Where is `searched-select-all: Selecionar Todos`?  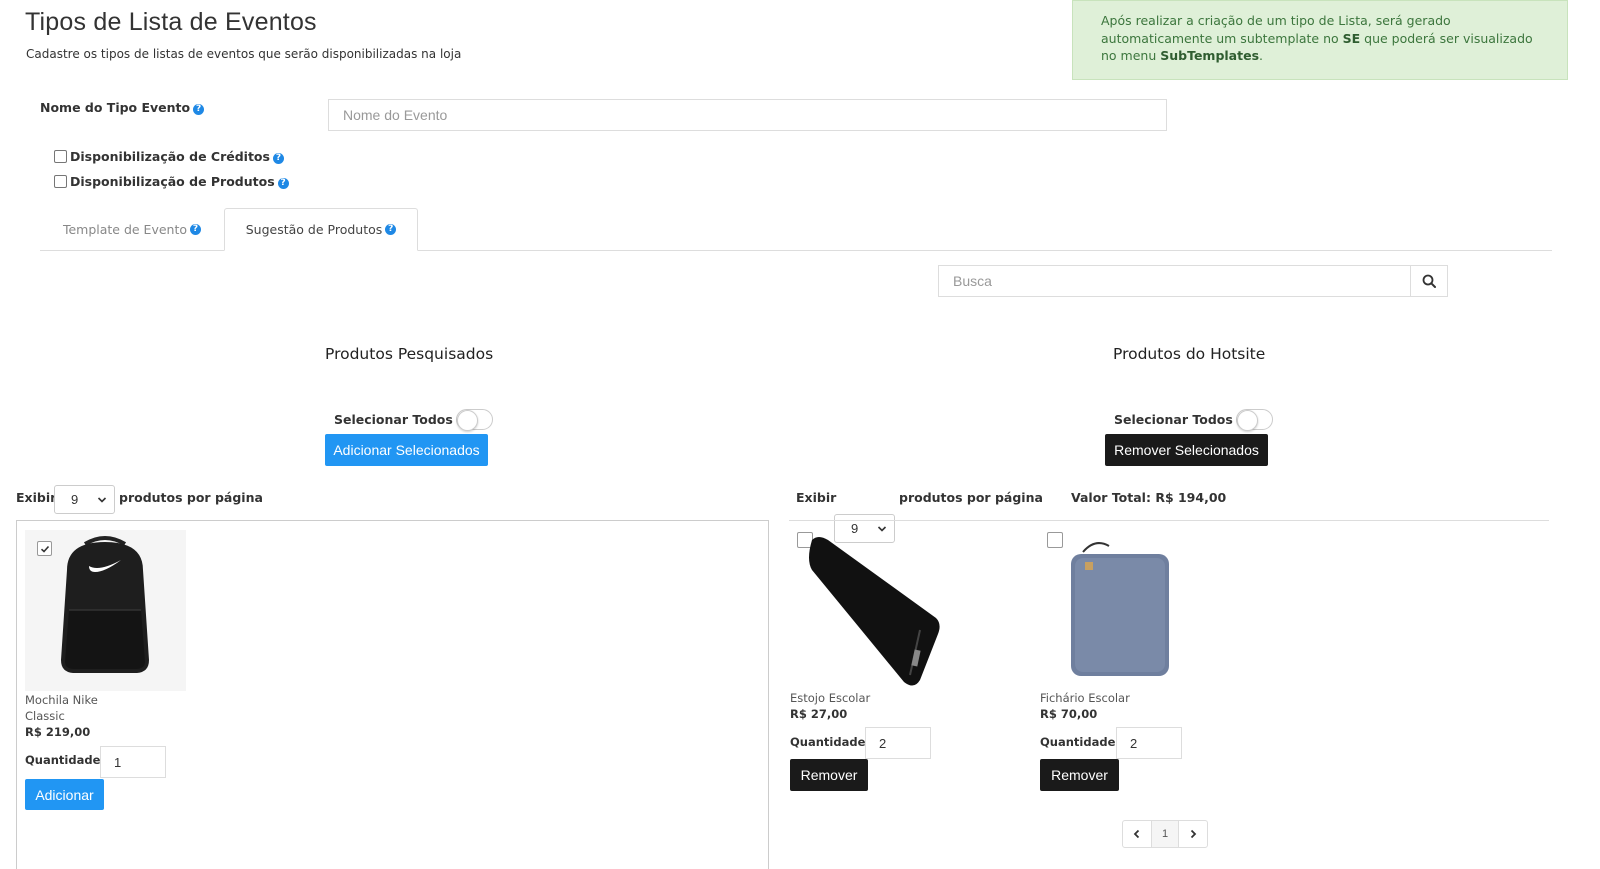
searched-select-all: Selecionar Todos is located at coordinates (413, 420).